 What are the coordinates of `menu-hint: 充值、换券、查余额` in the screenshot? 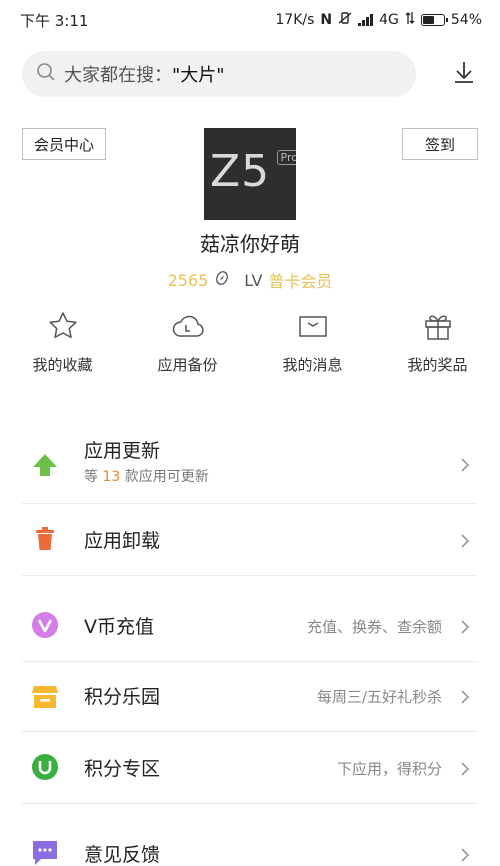 It's located at (374, 627).